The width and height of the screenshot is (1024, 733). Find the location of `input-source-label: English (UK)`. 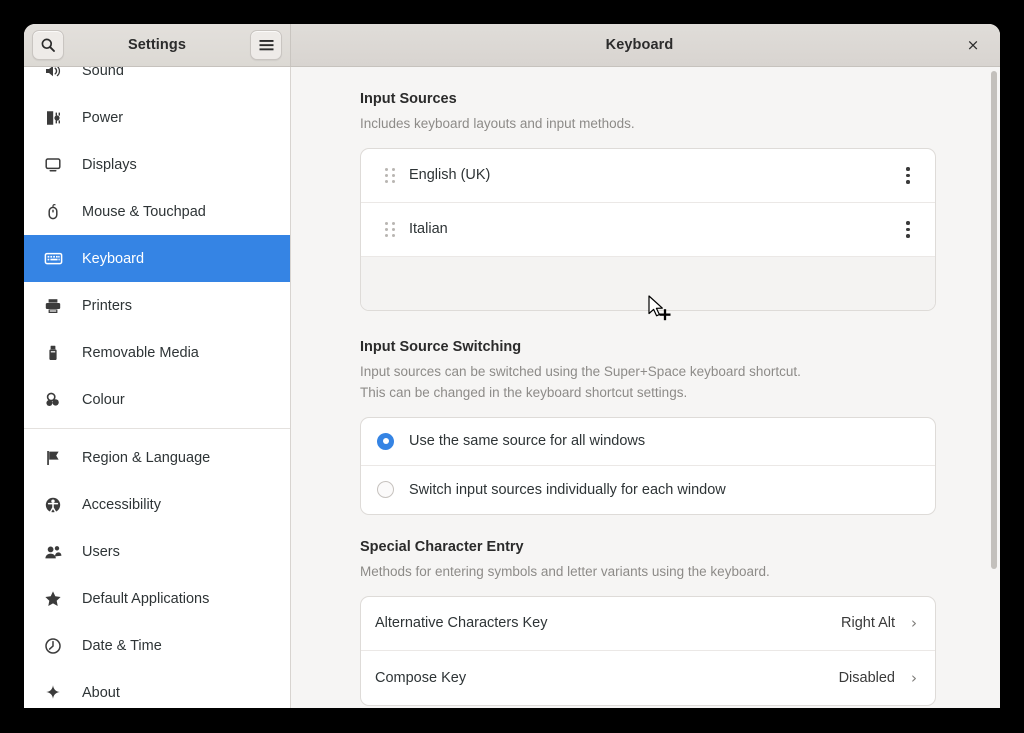

input-source-label: English (UK) is located at coordinates (450, 175).